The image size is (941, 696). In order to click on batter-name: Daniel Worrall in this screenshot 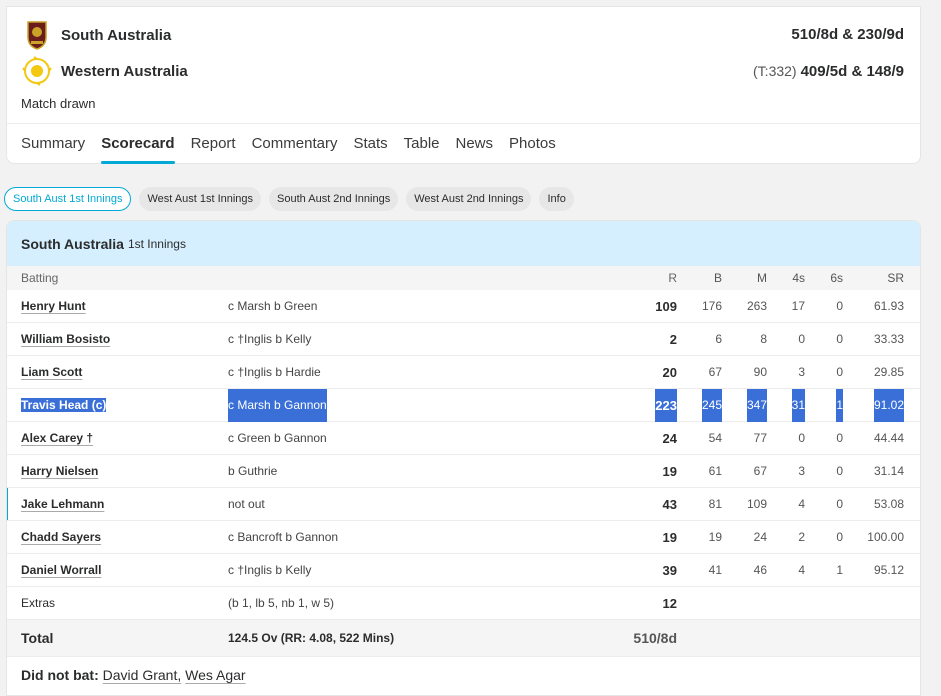, I will do `click(61, 570)`.